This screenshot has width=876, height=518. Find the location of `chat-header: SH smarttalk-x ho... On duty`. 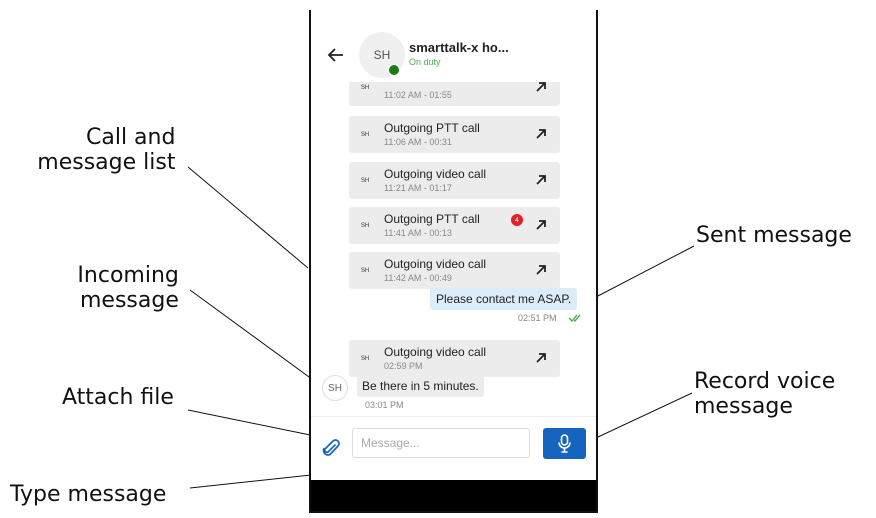

chat-header: SH smarttalk-x ho... On duty is located at coordinates (453, 46).